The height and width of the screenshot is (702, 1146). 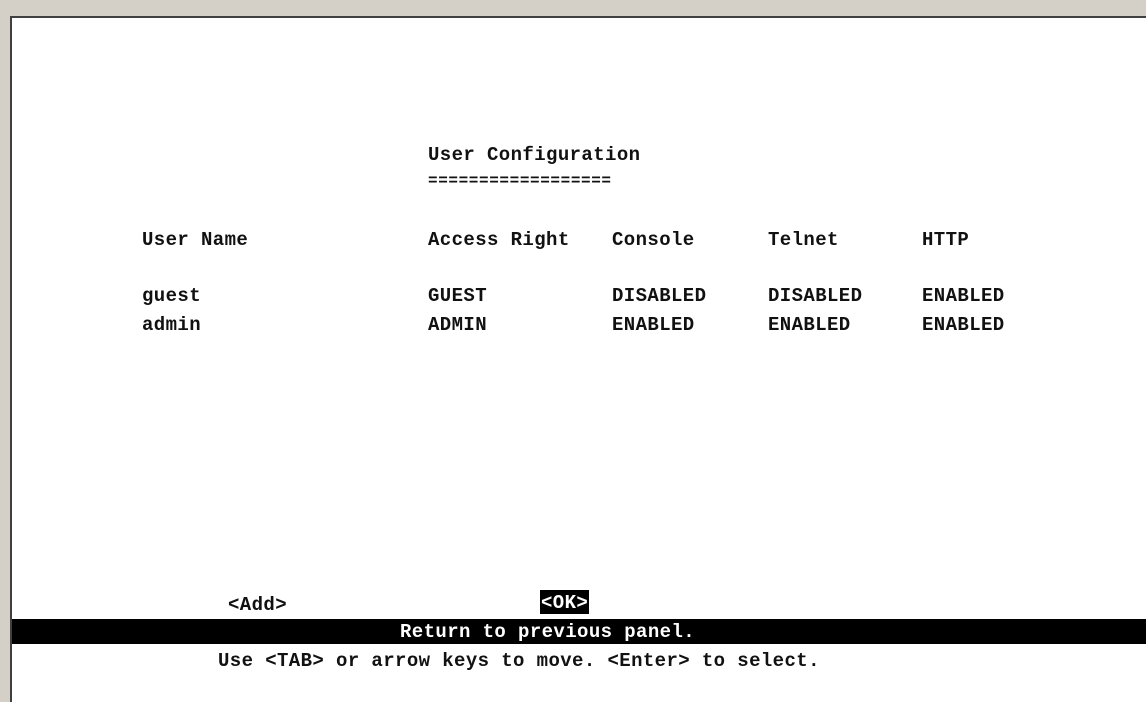 I want to click on column-header-user-name: User Name, so click(x=195, y=240).